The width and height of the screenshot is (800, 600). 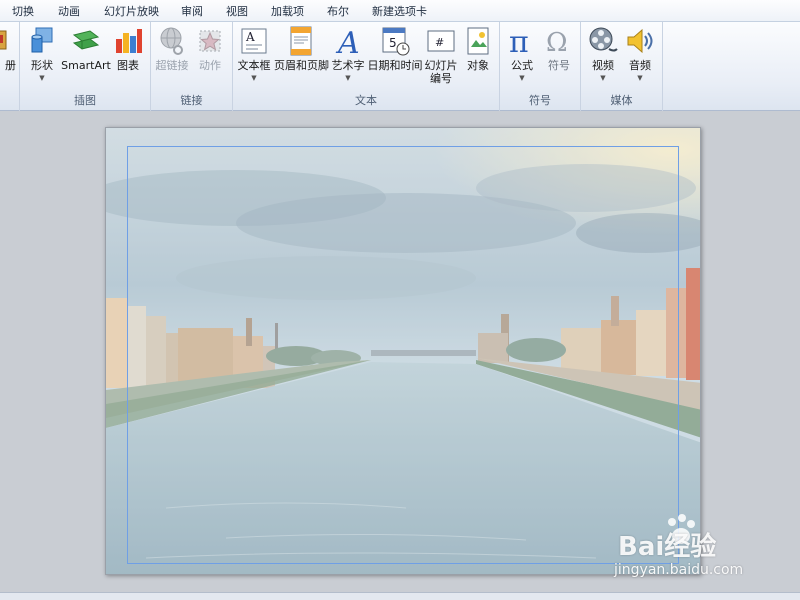 What do you see at coordinates (254, 58) in the screenshot?
I see `textbox-button: A 文本框 ▼` at bounding box center [254, 58].